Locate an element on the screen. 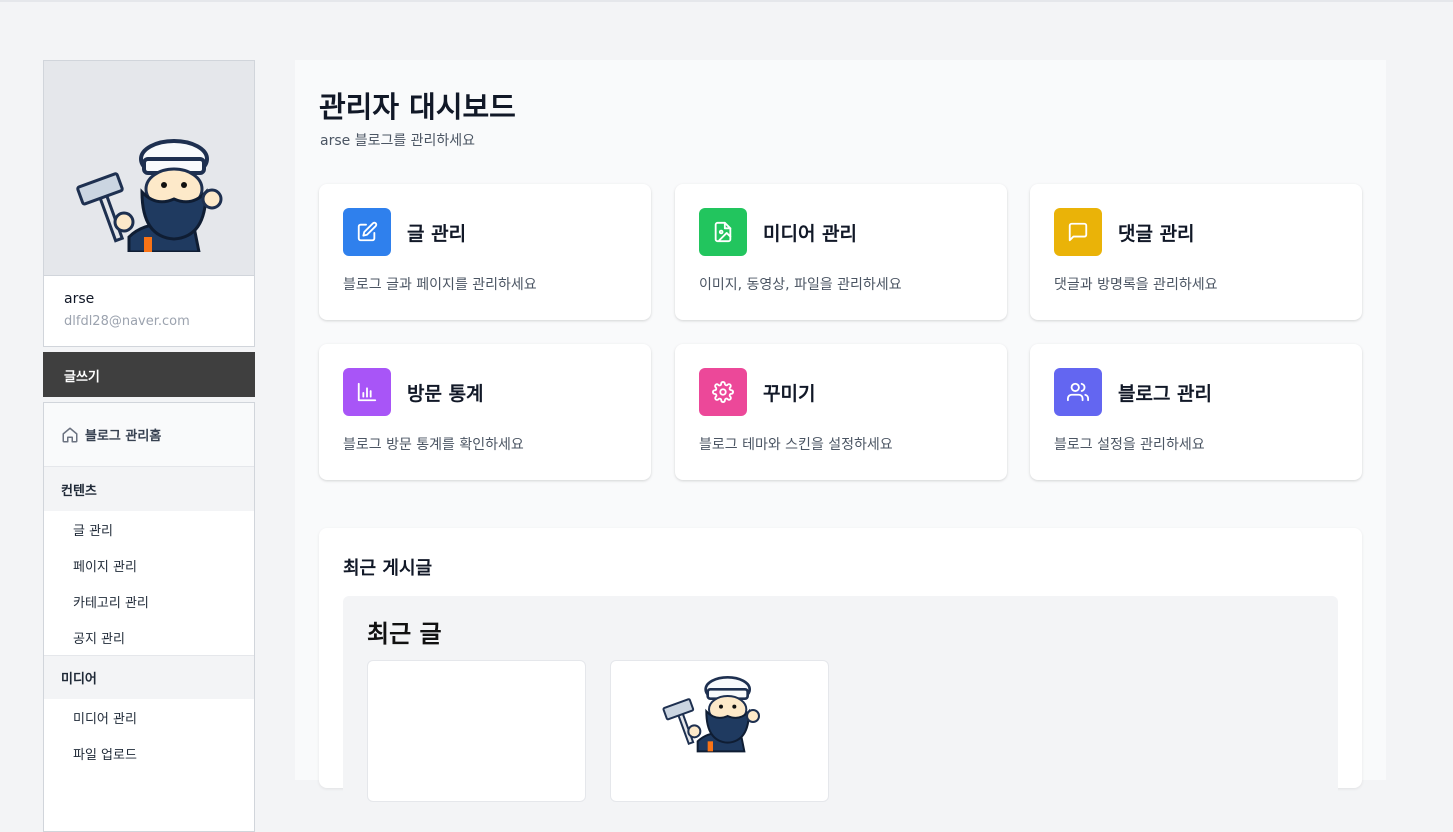 The width and height of the screenshot is (1453, 832). sidebar-item-label: 블로그 관리홈 is located at coordinates (123, 436).